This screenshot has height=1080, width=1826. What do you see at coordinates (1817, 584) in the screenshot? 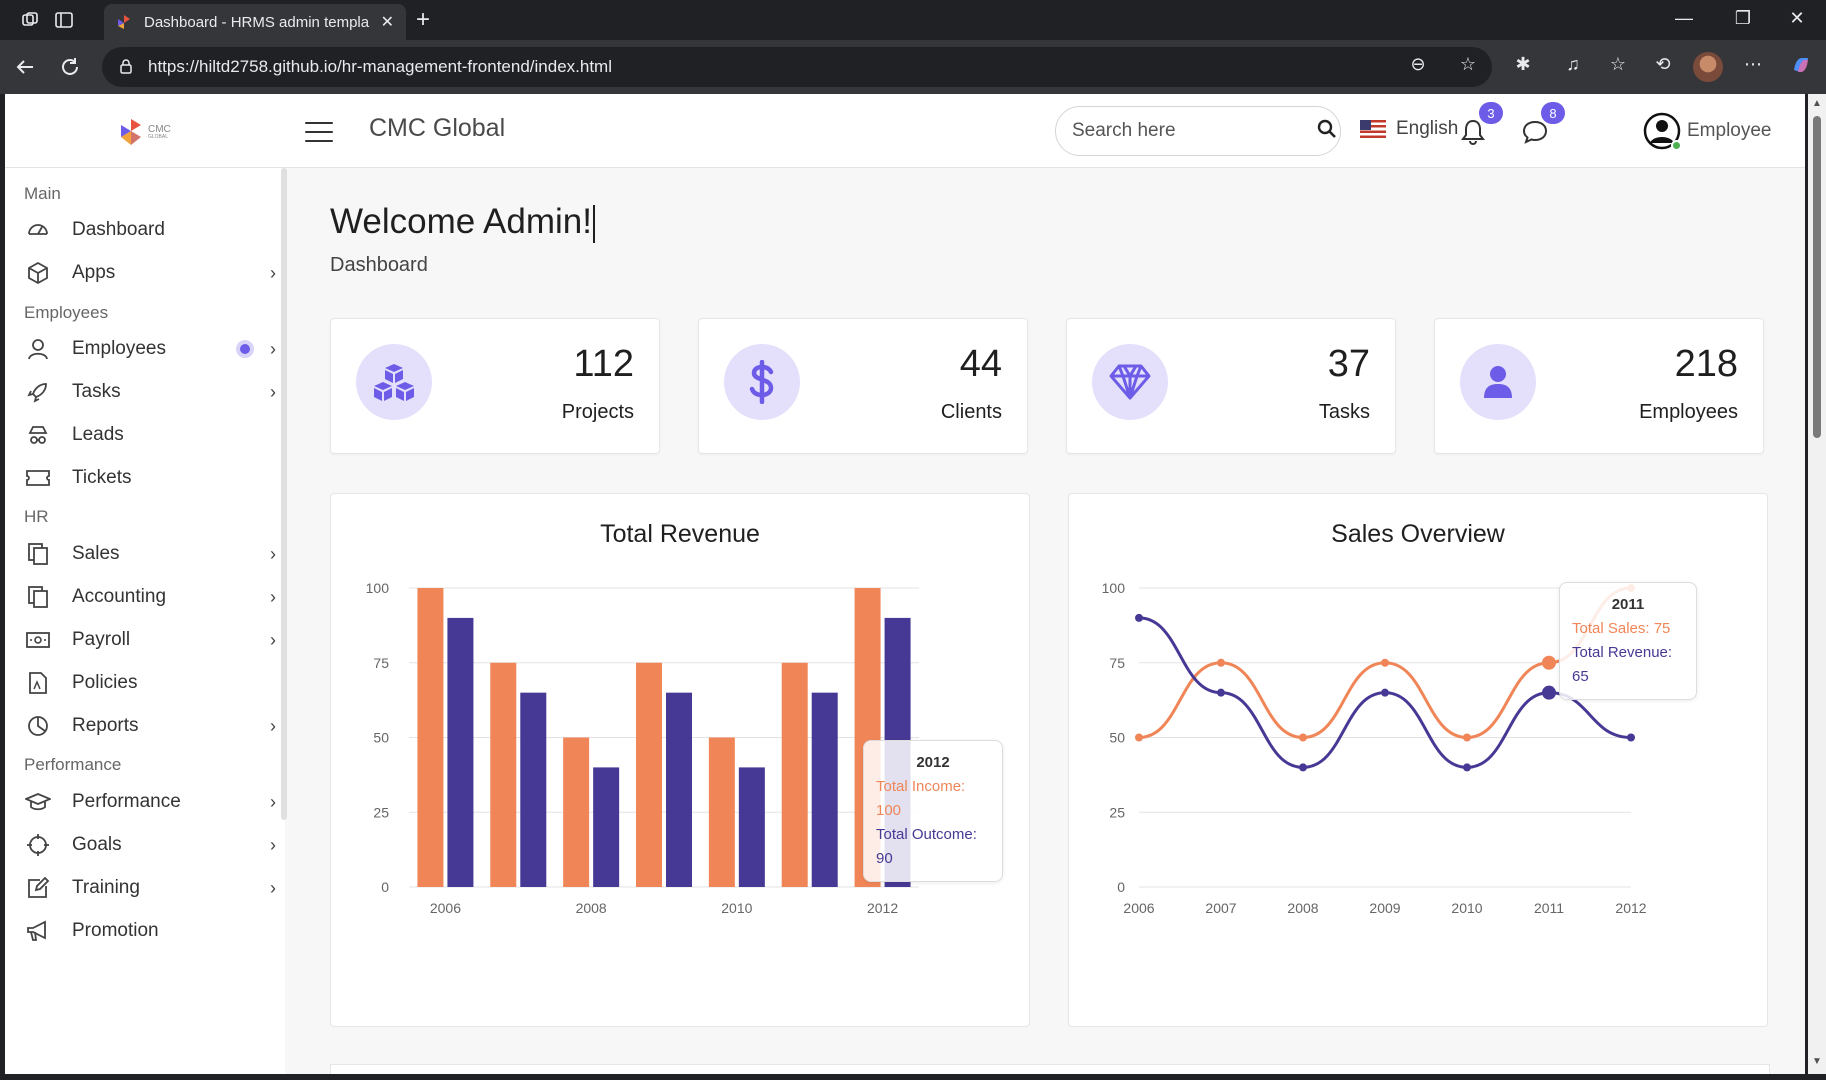
I see `page-scrollbar: ▲ ▼` at bounding box center [1817, 584].